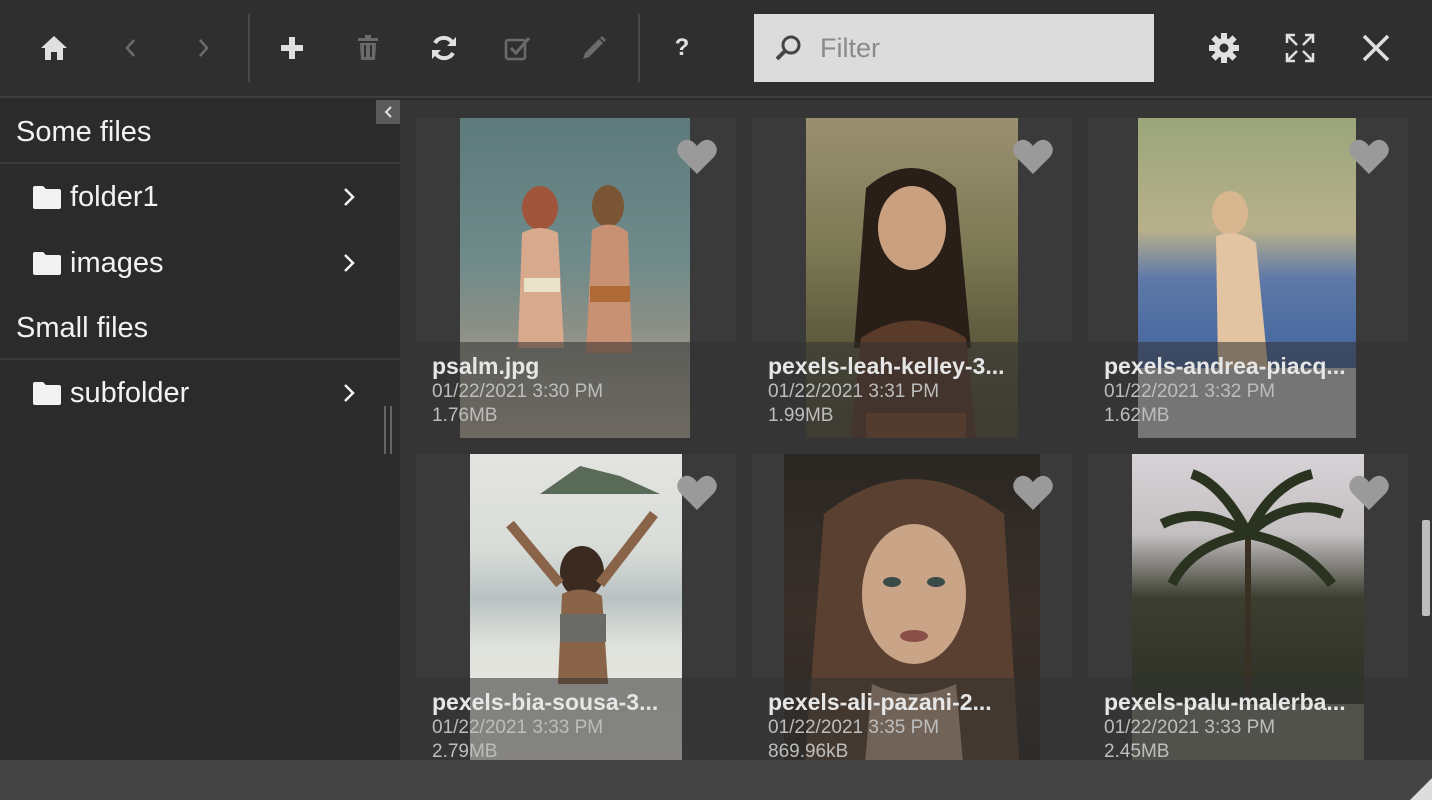  What do you see at coordinates (388, 430) in the screenshot?
I see `sidebar-resize-handle` at bounding box center [388, 430].